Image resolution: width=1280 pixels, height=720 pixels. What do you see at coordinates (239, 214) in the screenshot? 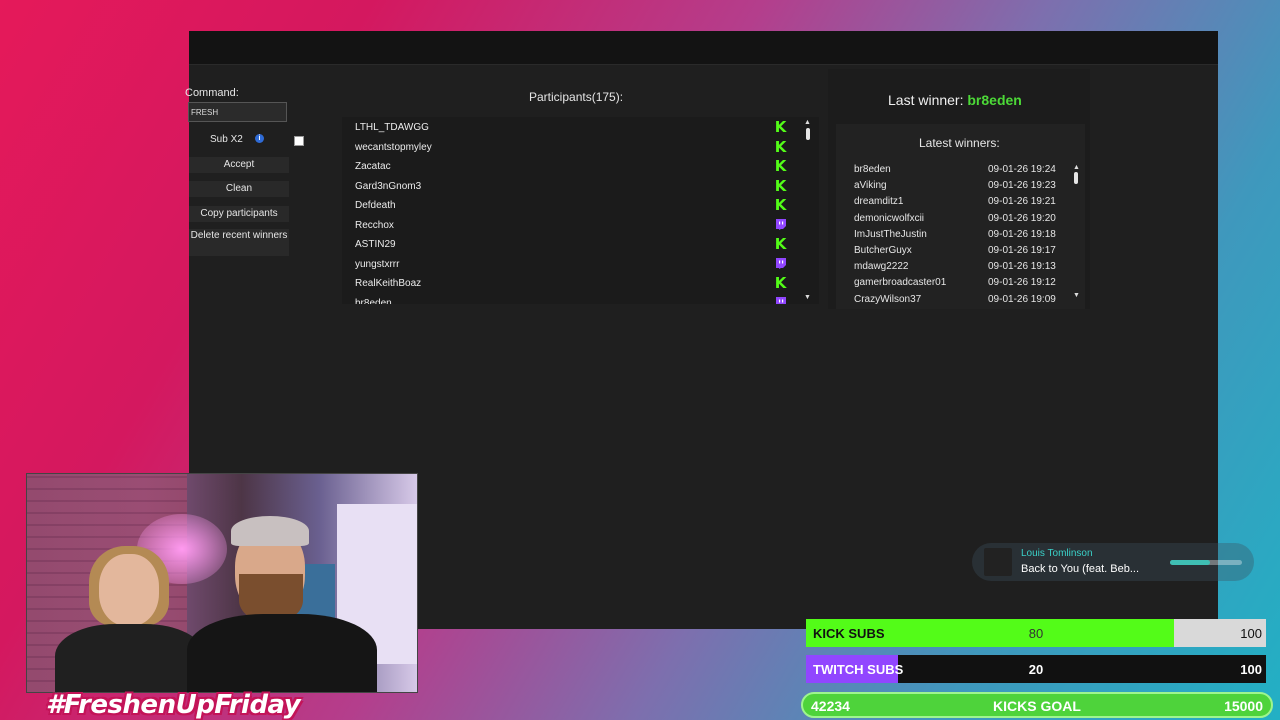
I see `copy-participants-button: Copy participants` at bounding box center [239, 214].